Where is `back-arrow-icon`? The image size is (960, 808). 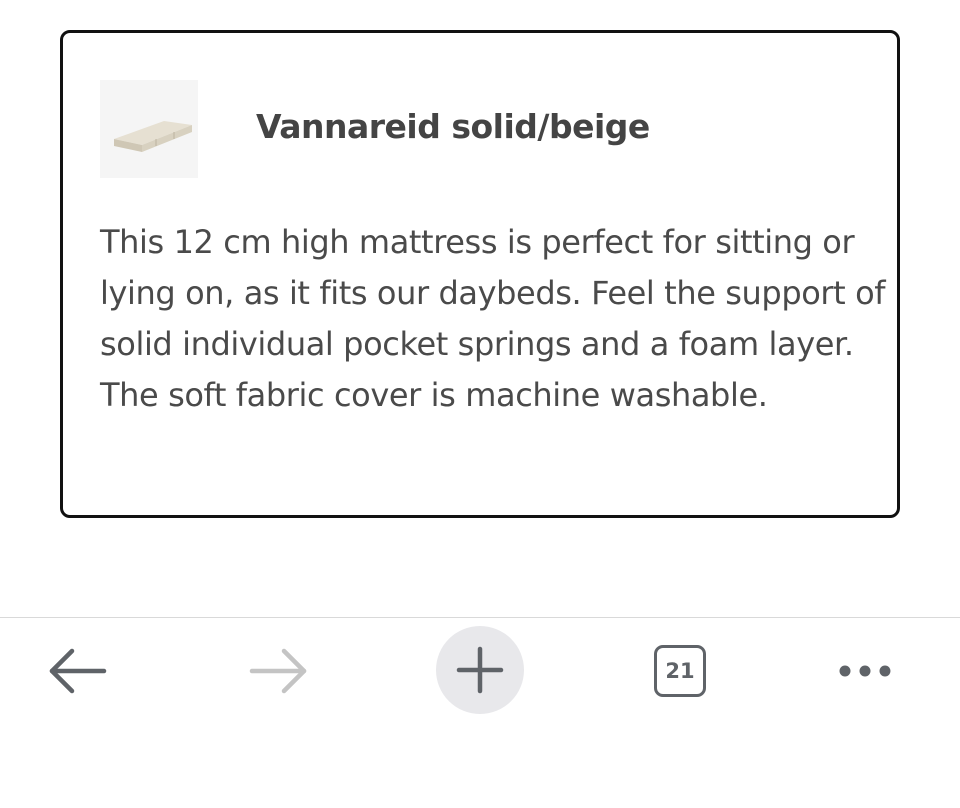
back-arrow-icon is located at coordinates (78, 671).